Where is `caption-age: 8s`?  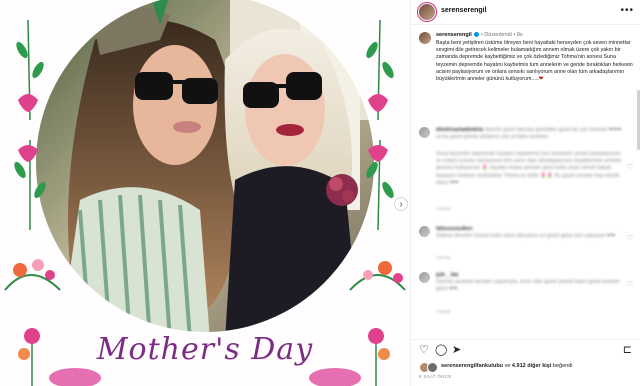 caption-age: 8s is located at coordinates (519, 35).